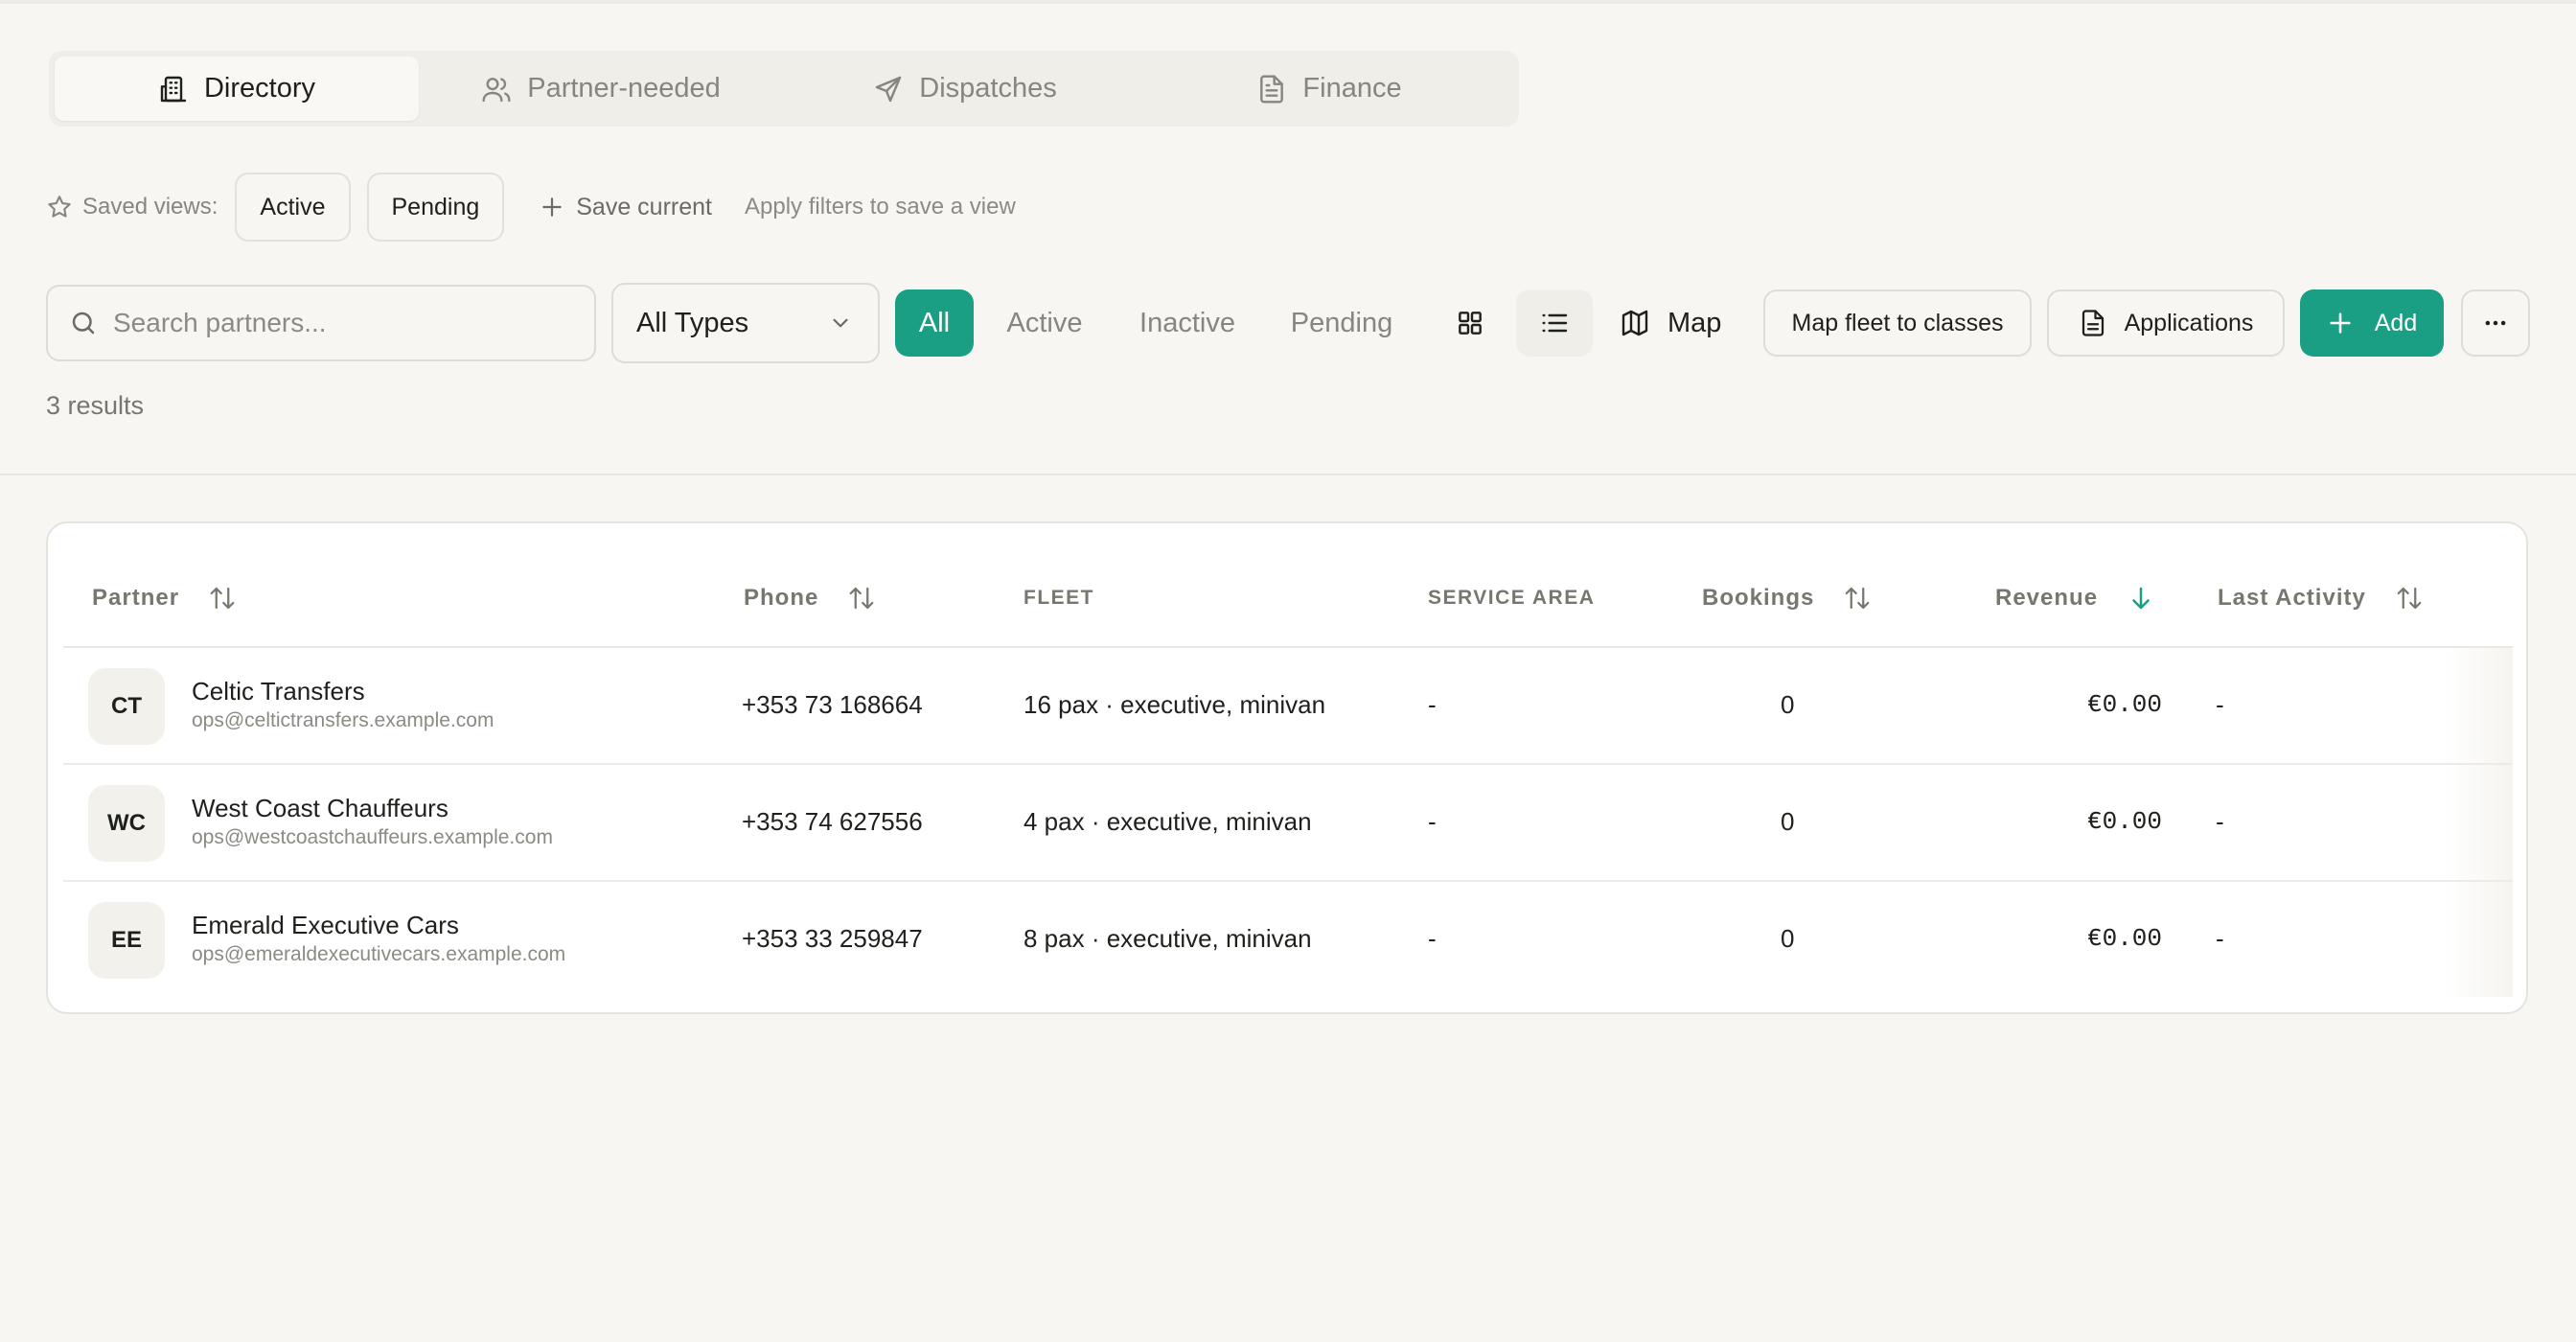 The image size is (2576, 1342). I want to click on type-select-value: All Types, so click(692, 322).